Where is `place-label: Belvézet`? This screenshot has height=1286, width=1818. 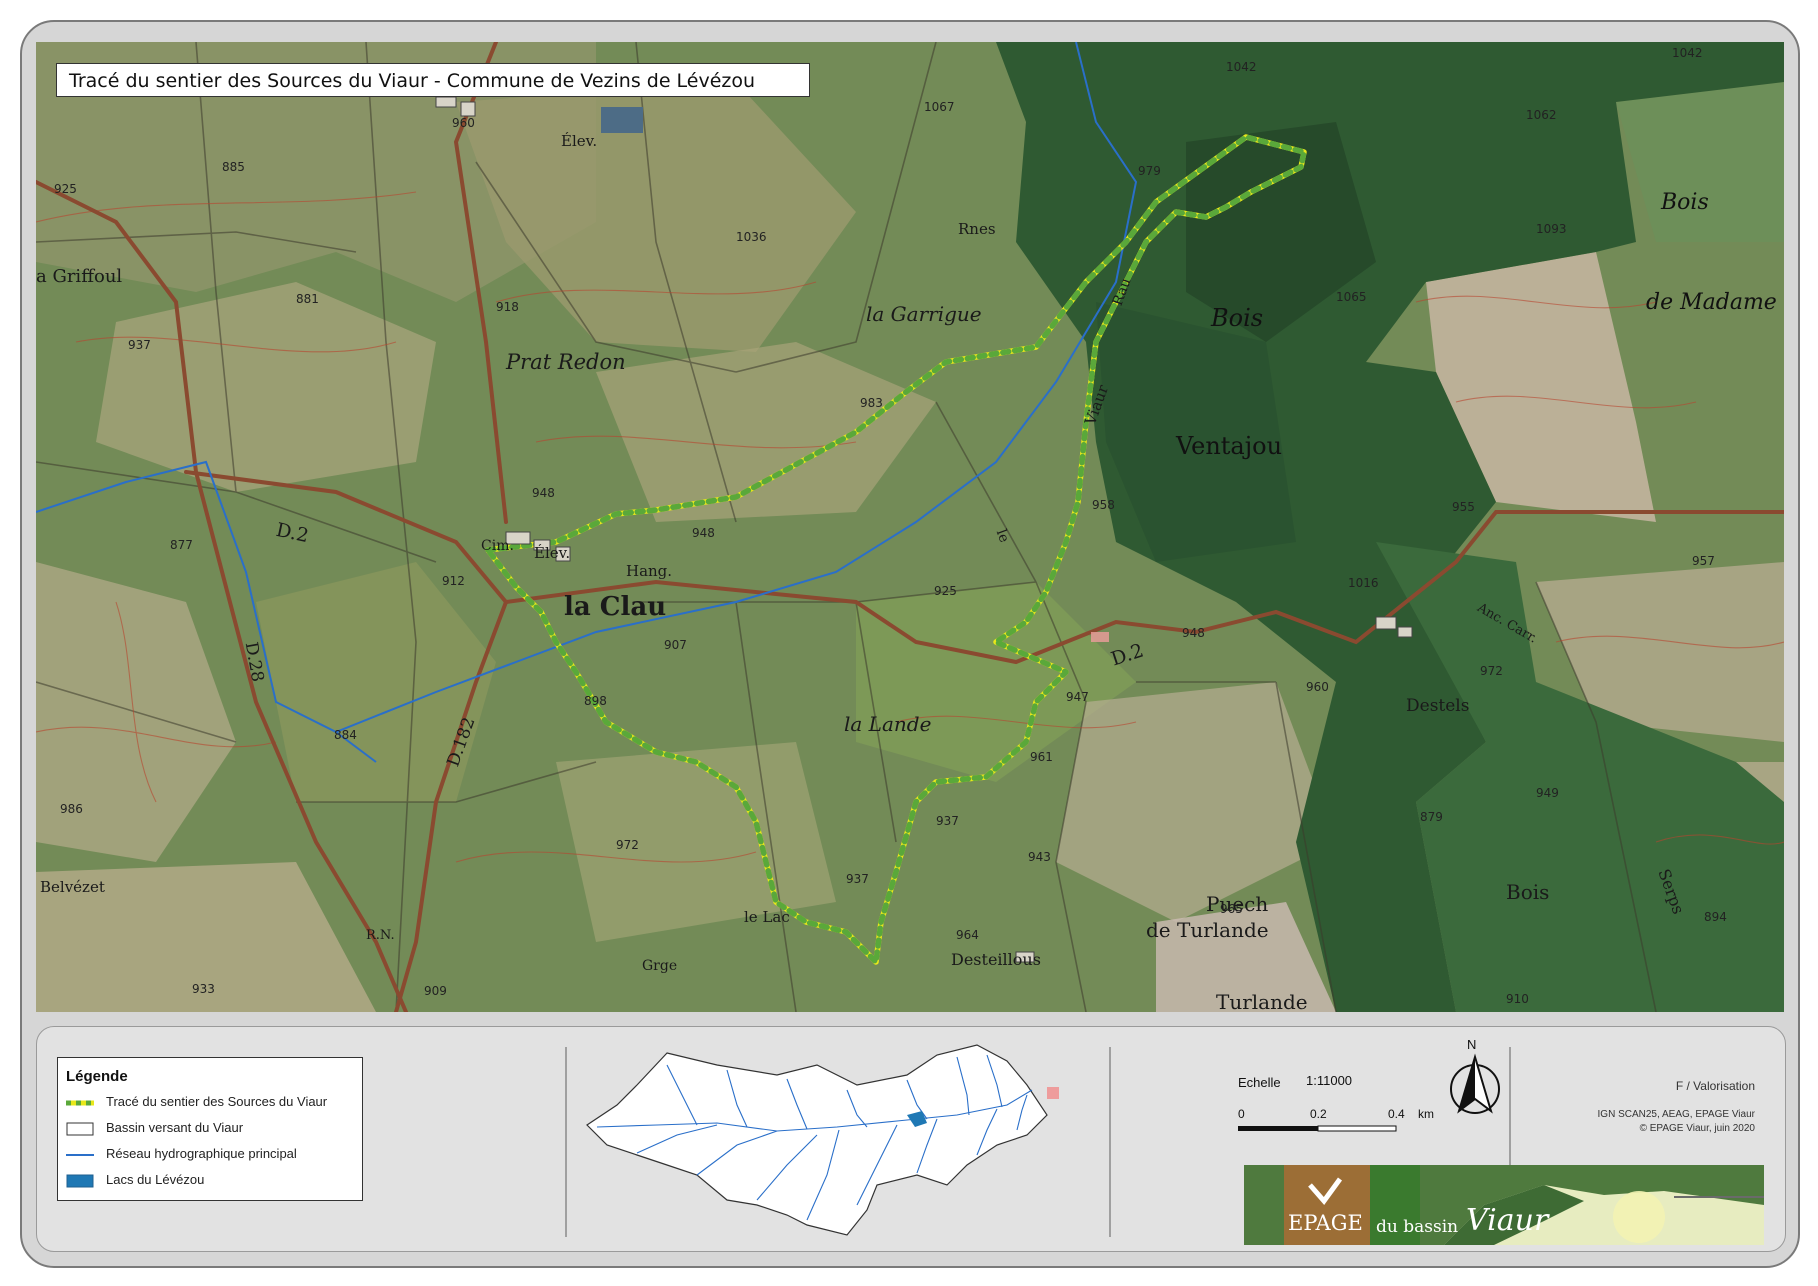 place-label: Belvézet is located at coordinates (72, 887).